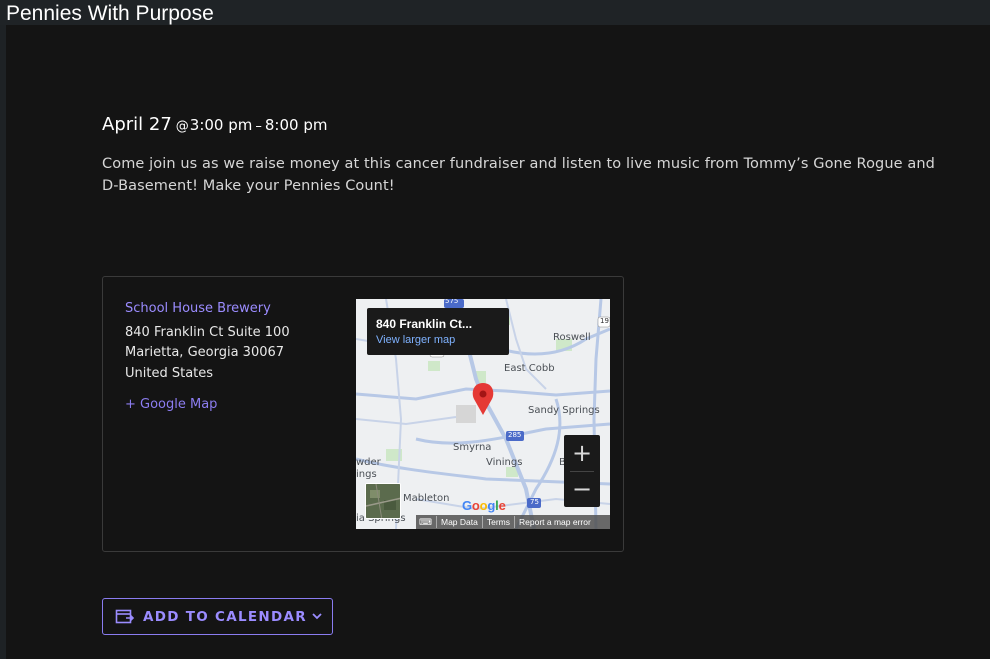  I want to click on google-map-link: + Google Map, so click(171, 404).